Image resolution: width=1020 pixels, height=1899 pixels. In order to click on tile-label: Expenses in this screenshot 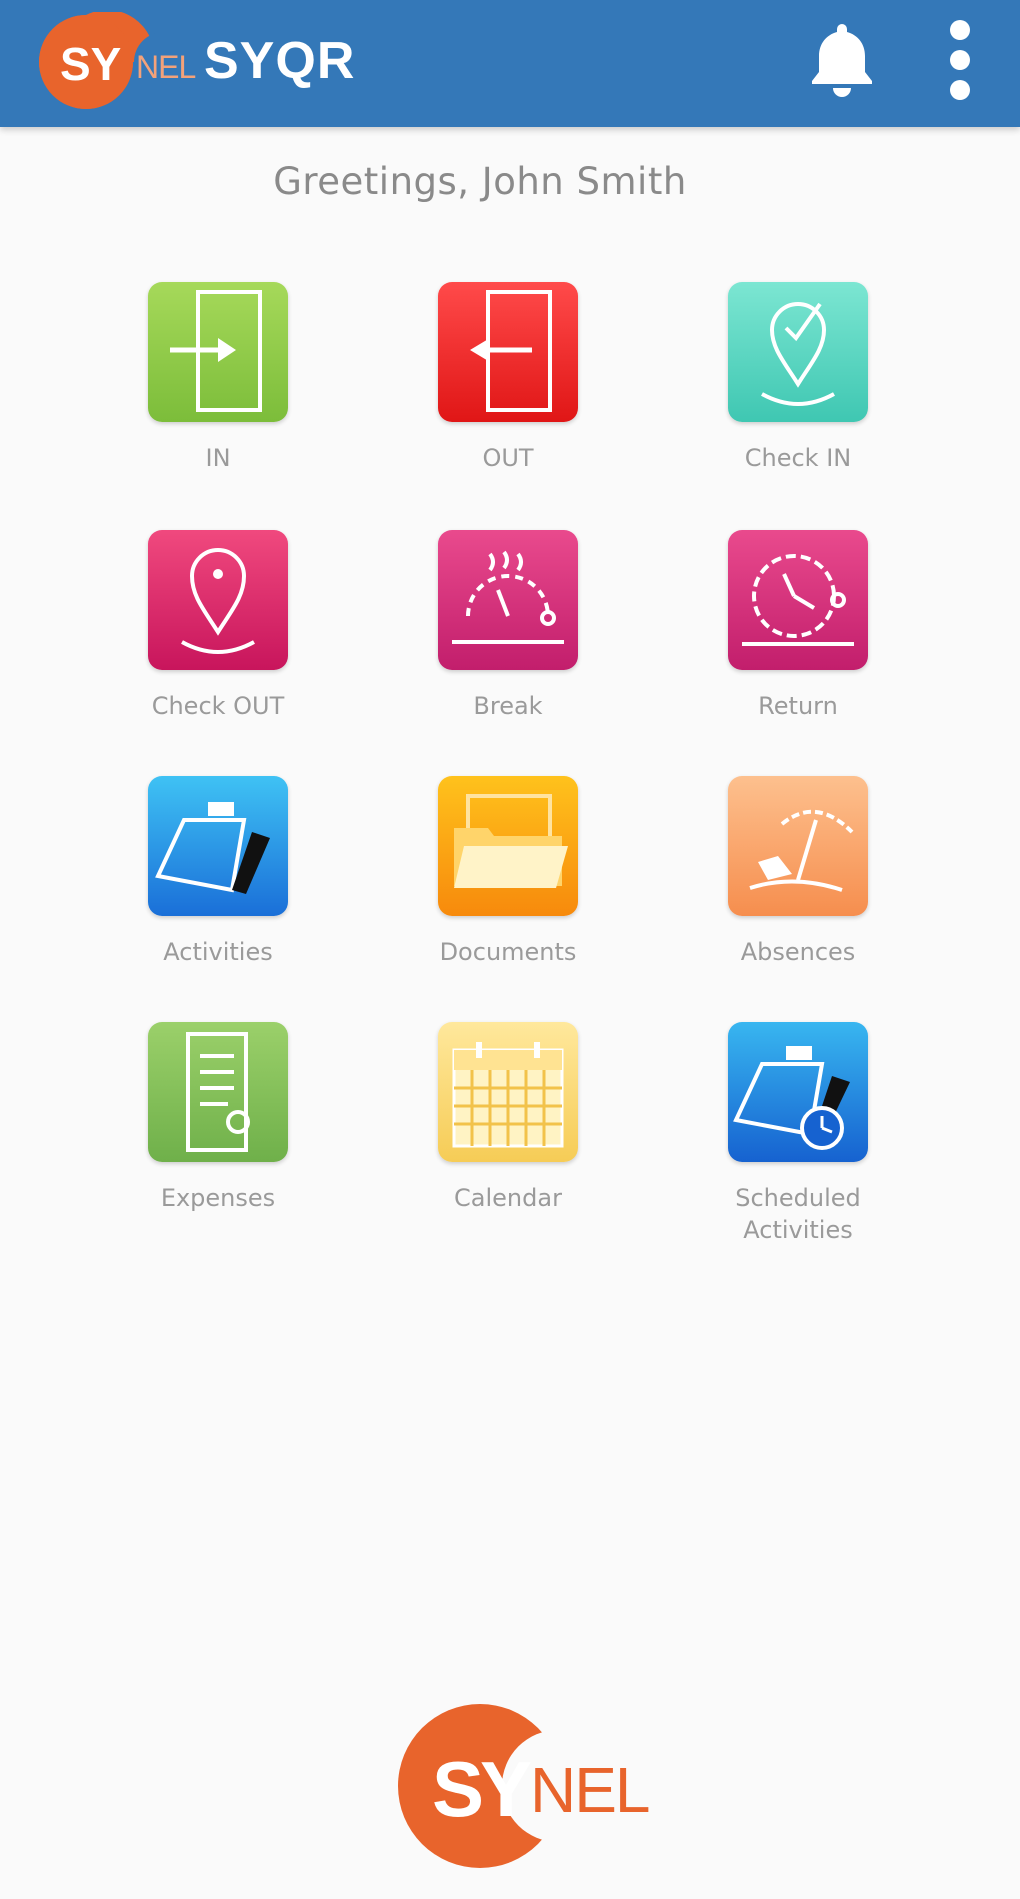, I will do `click(218, 1198)`.